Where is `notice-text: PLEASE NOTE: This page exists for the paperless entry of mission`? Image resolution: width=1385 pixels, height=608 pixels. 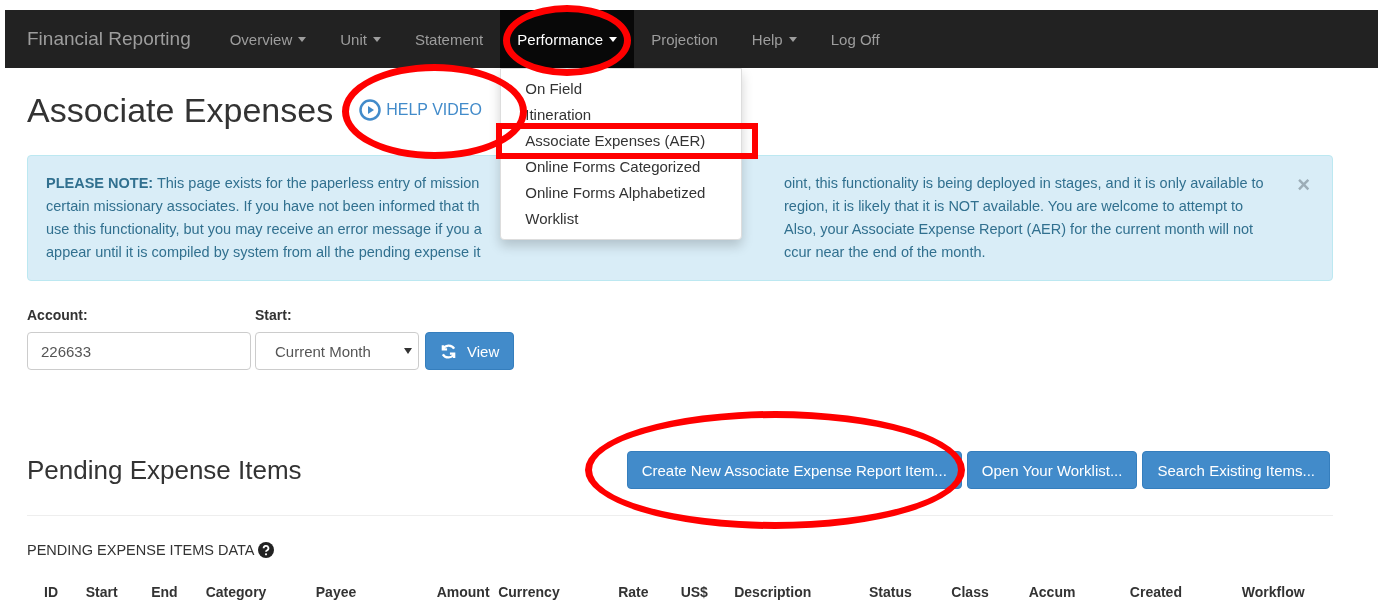 notice-text: PLEASE NOTE: This page exists for the paperless entry of mission is located at coordinates (263, 183).